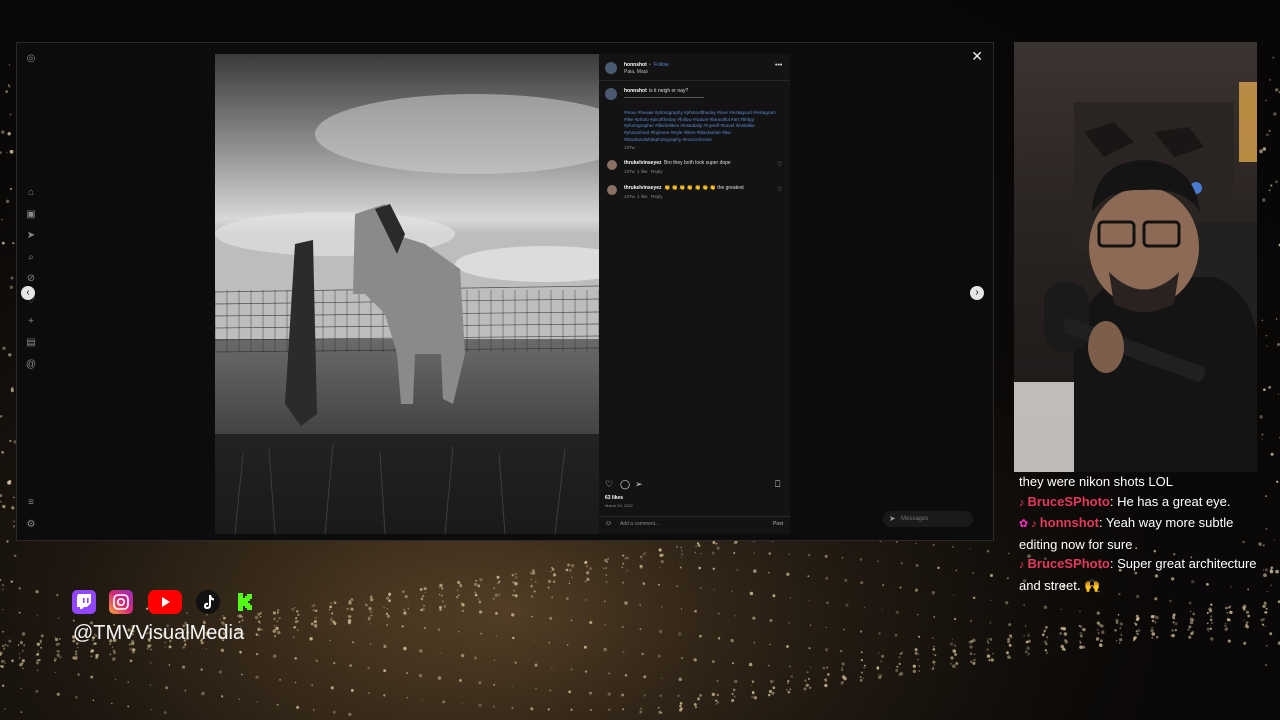 The height and width of the screenshot is (720, 1280). Describe the element at coordinates (246, 602) in the screenshot. I see `kick-icon` at that location.